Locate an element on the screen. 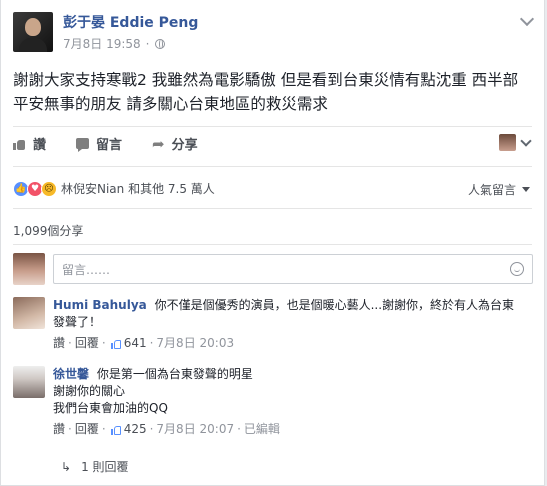  comment-date: 7月8日 20:03 is located at coordinates (195, 343).